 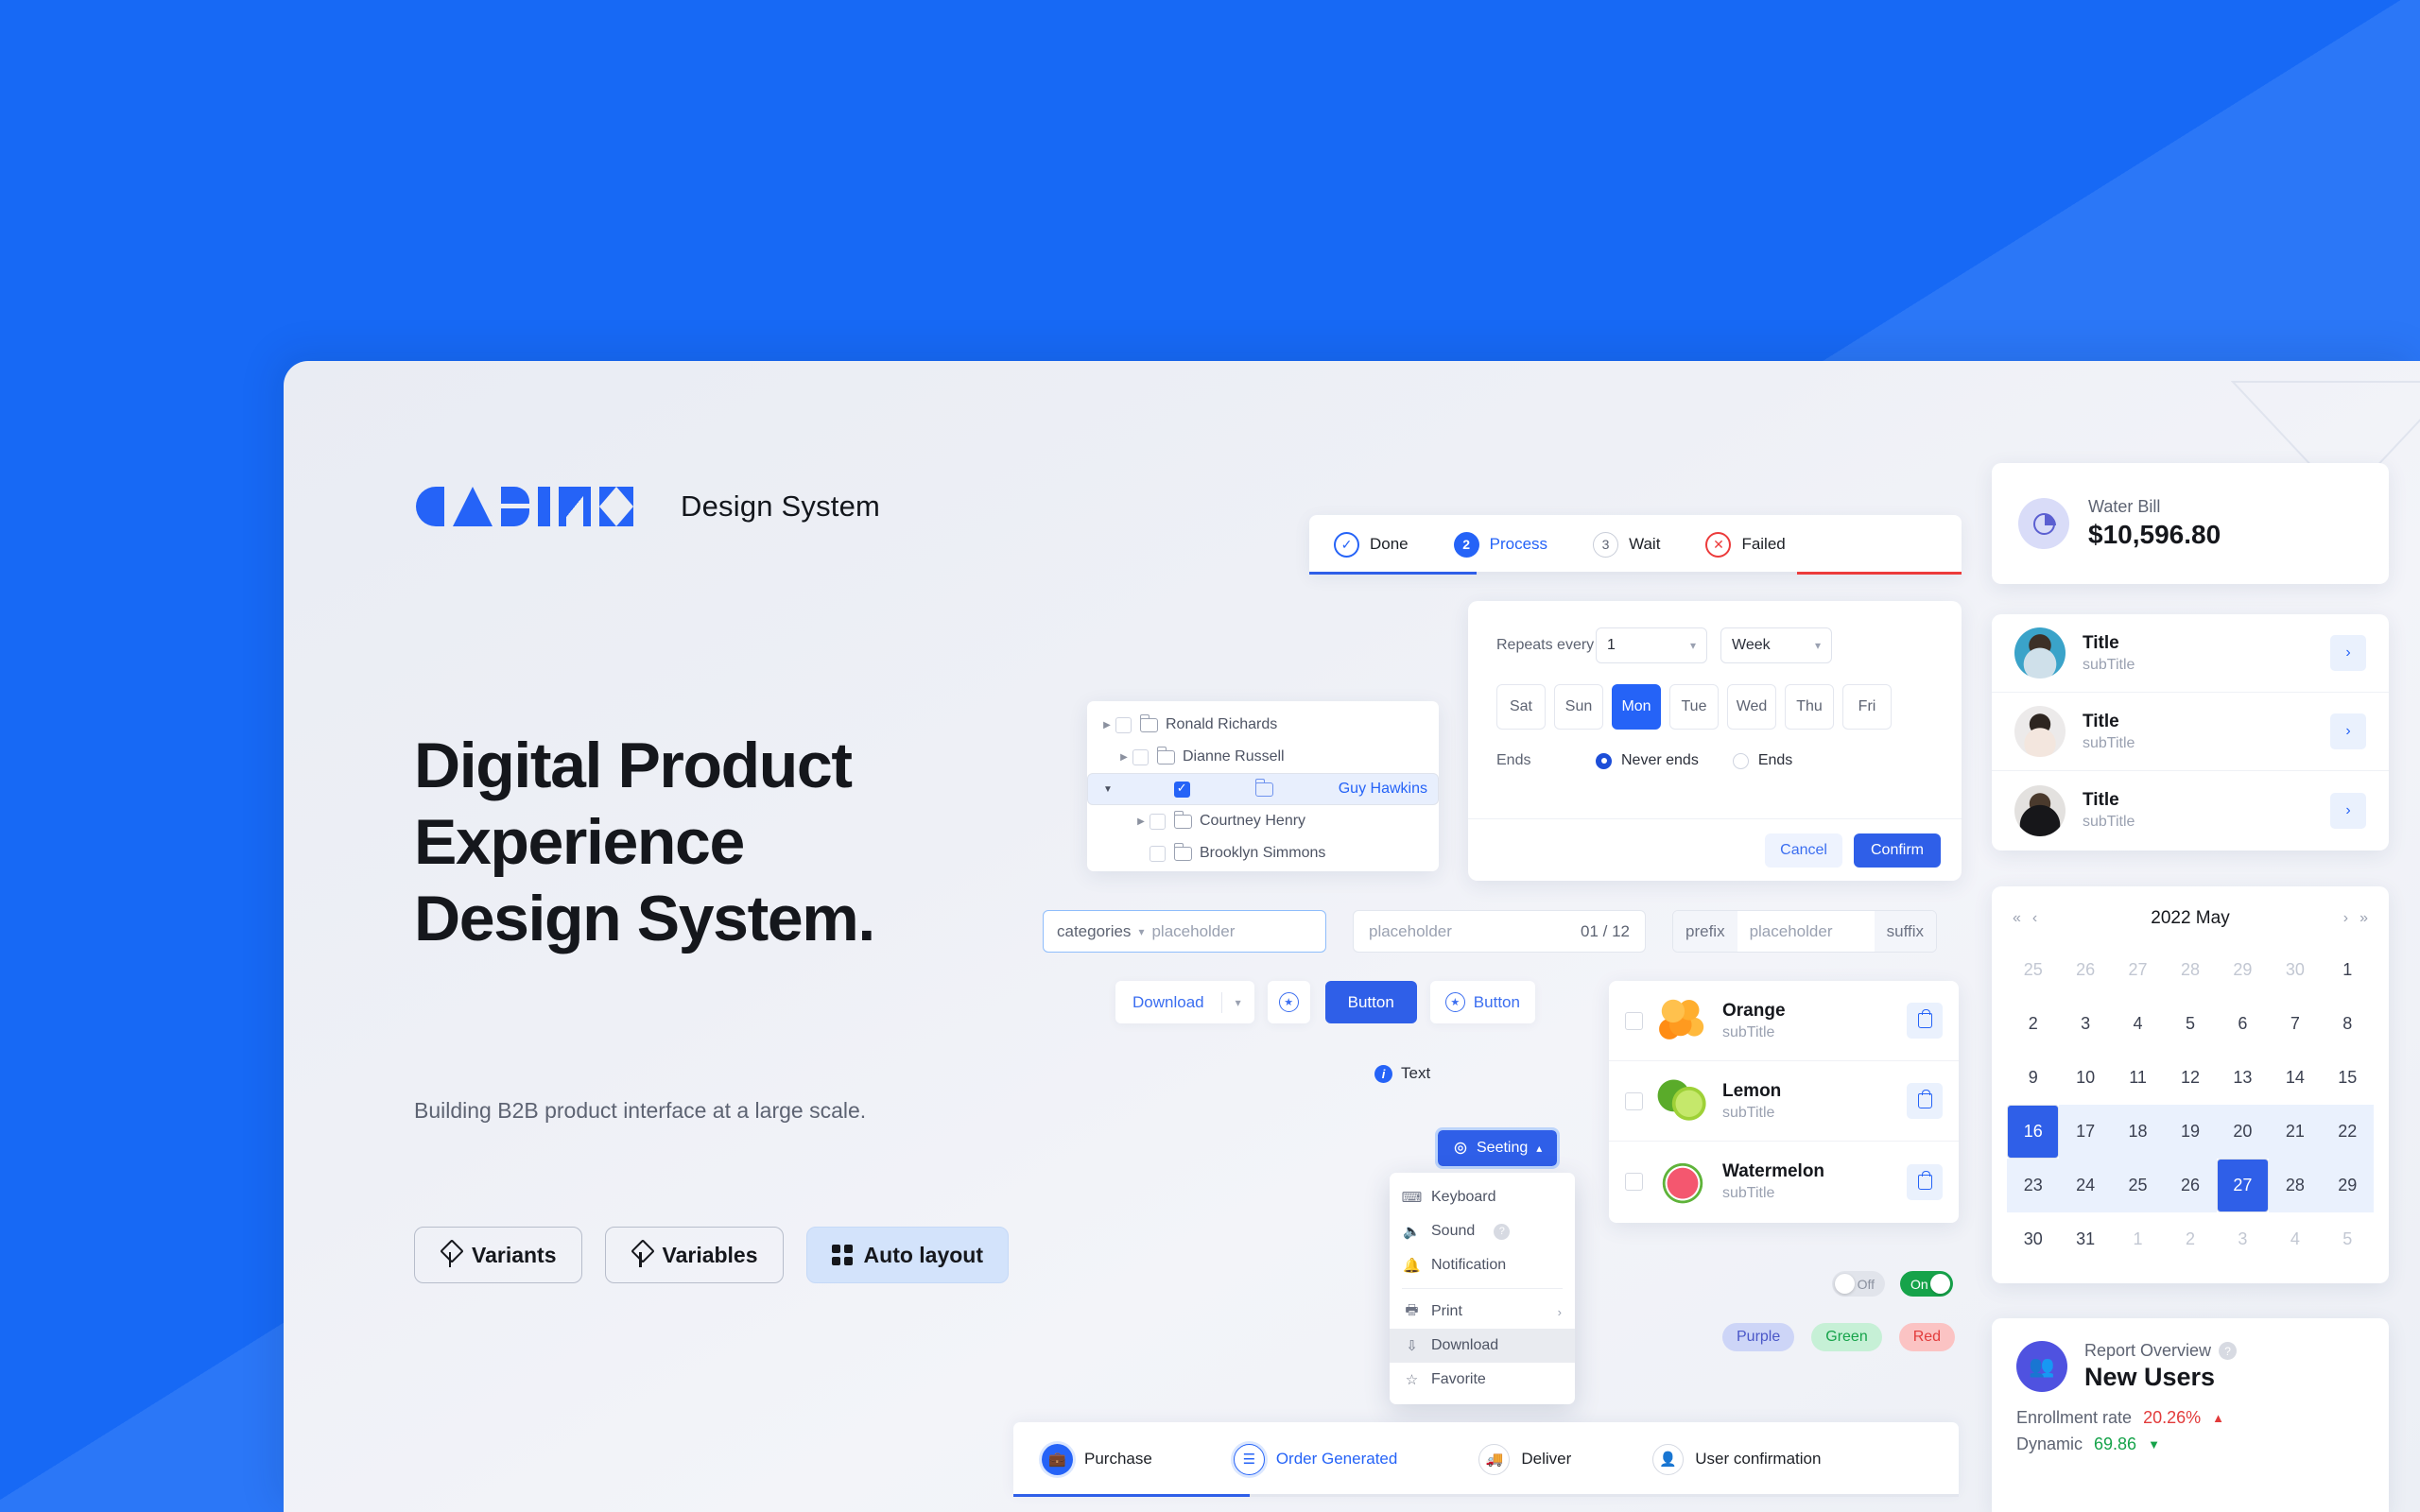 What do you see at coordinates (1927, 1337) in the screenshot?
I see `tag-red: Red` at bounding box center [1927, 1337].